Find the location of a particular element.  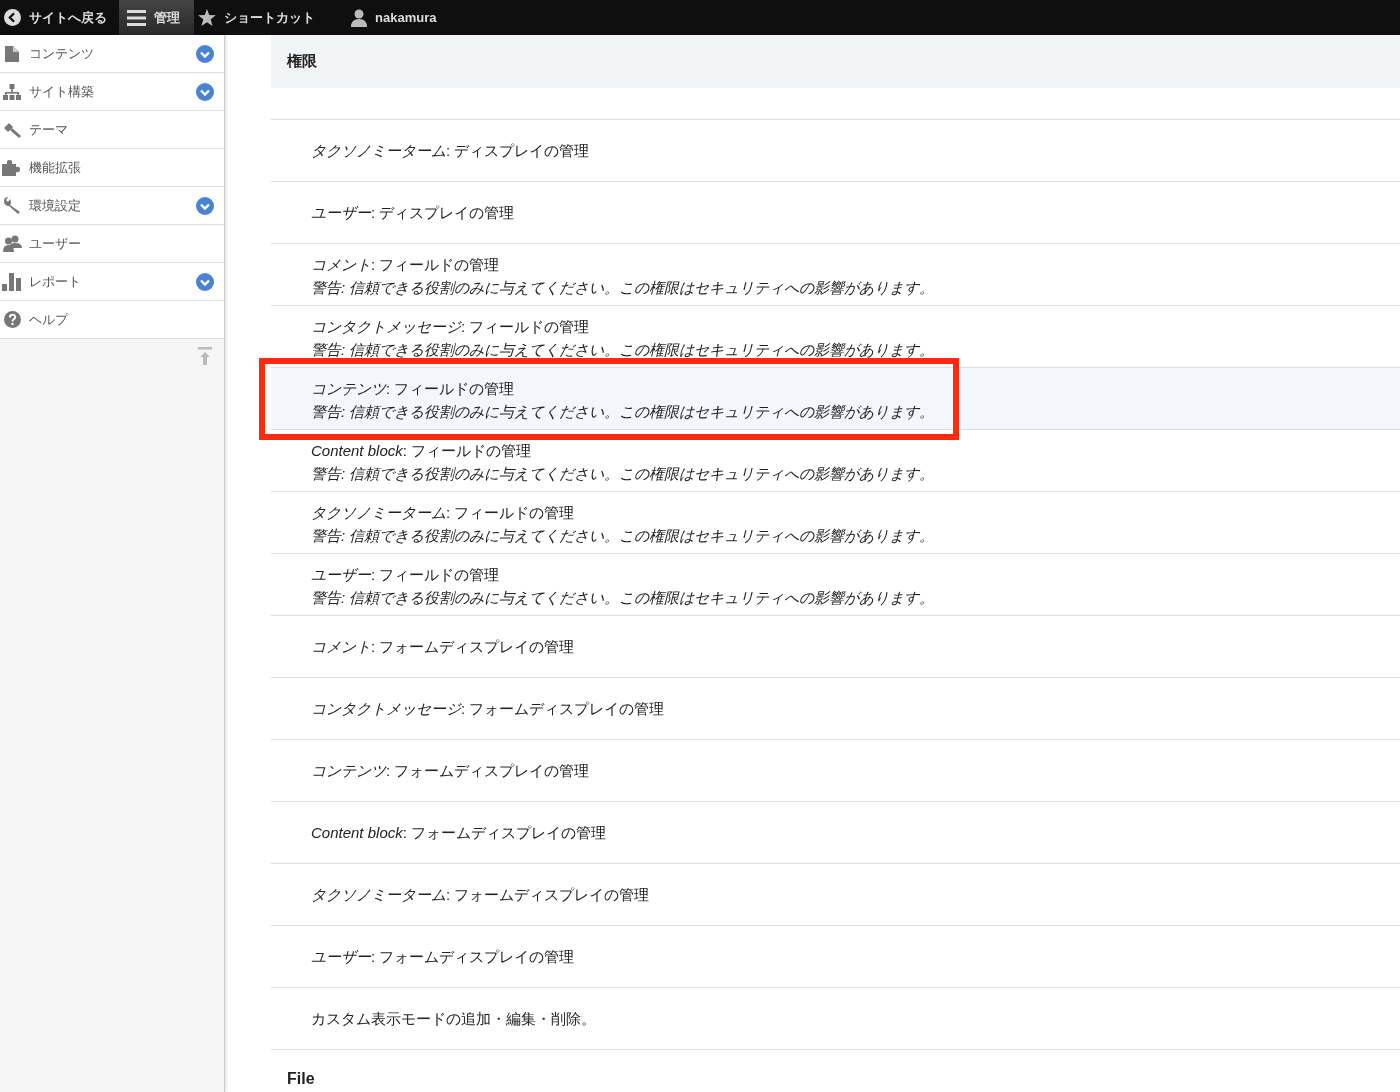

help-icon is located at coordinates (12, 319).